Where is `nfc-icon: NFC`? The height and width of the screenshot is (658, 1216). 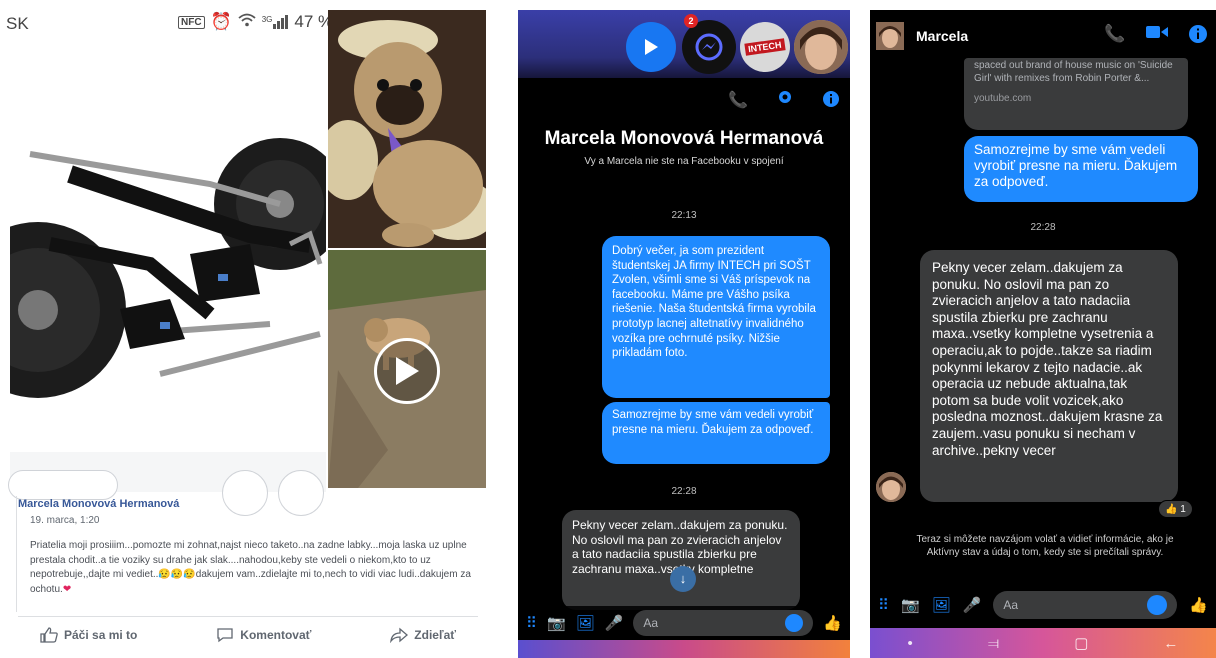
nfc-icon: NFC is located at coordinates (191, 22).